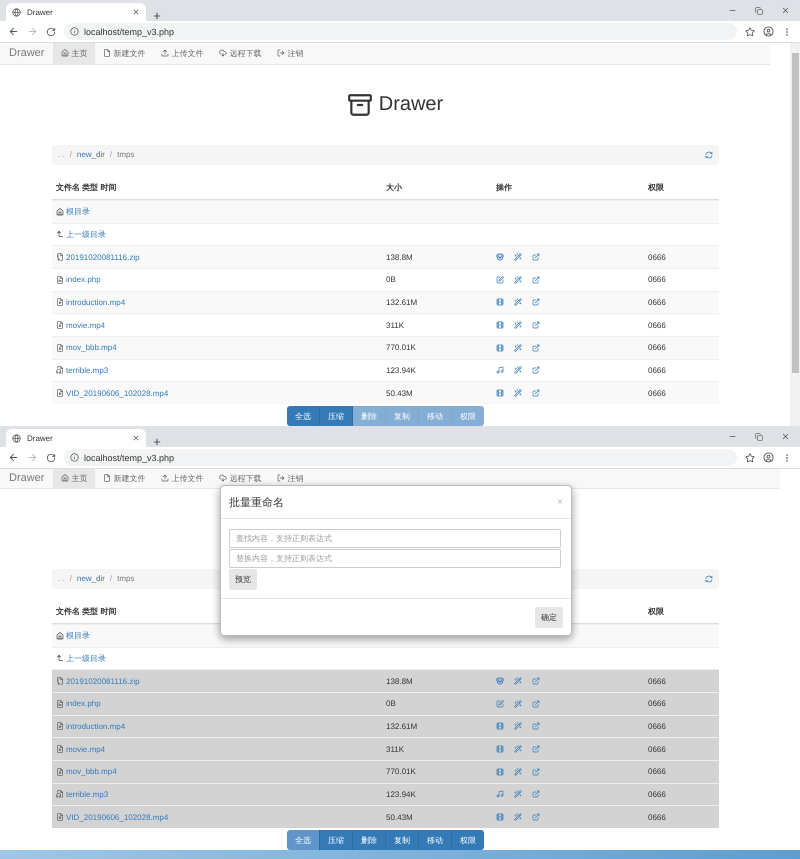 This screenshot has width=800, height=859. I want to click on column-header: 权限, so click(656, 188).